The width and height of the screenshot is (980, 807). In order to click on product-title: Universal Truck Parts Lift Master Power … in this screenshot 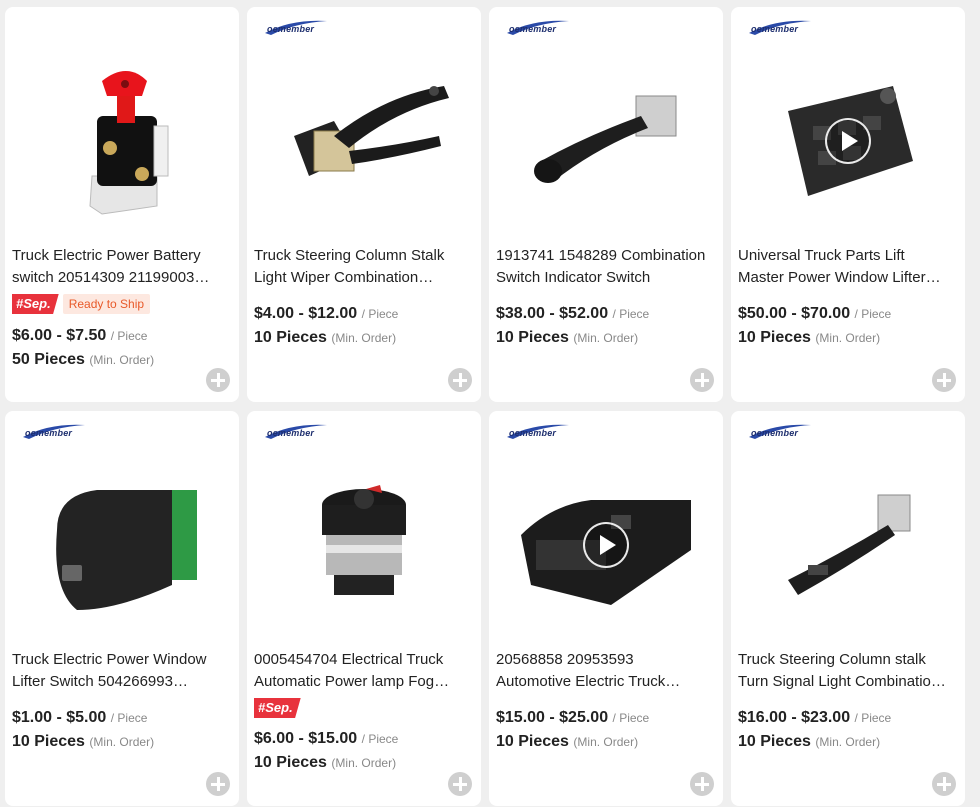, I will do `click(843, 267)`.